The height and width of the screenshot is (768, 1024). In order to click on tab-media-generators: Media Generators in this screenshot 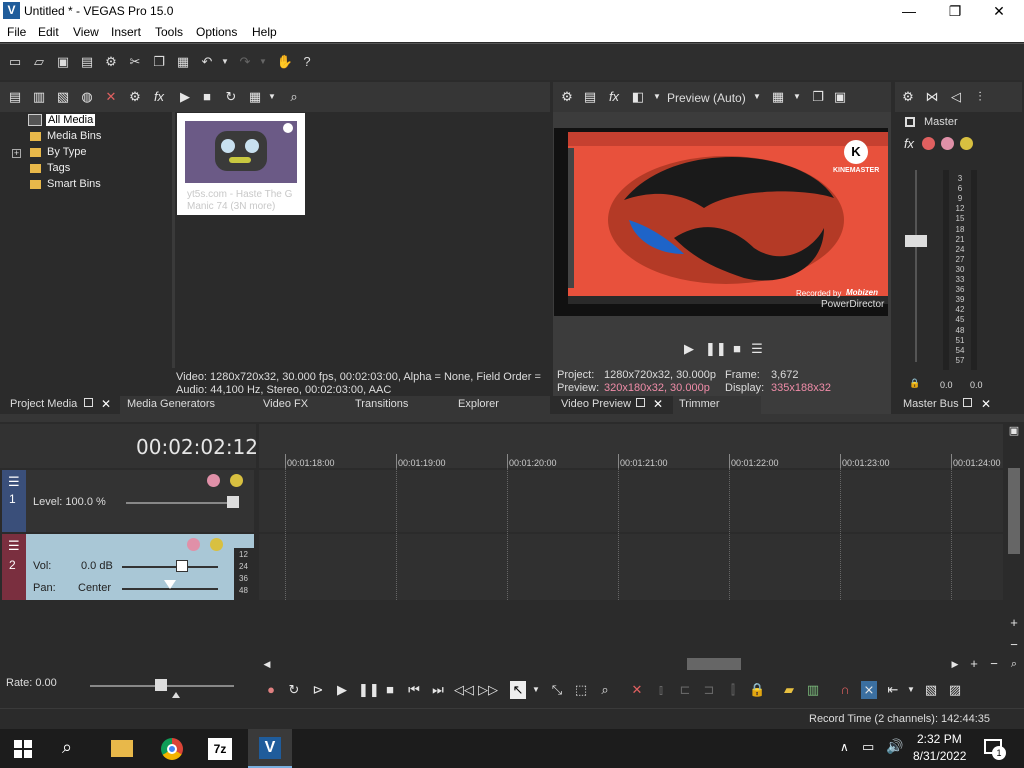, I will do `click(171, 404)`.